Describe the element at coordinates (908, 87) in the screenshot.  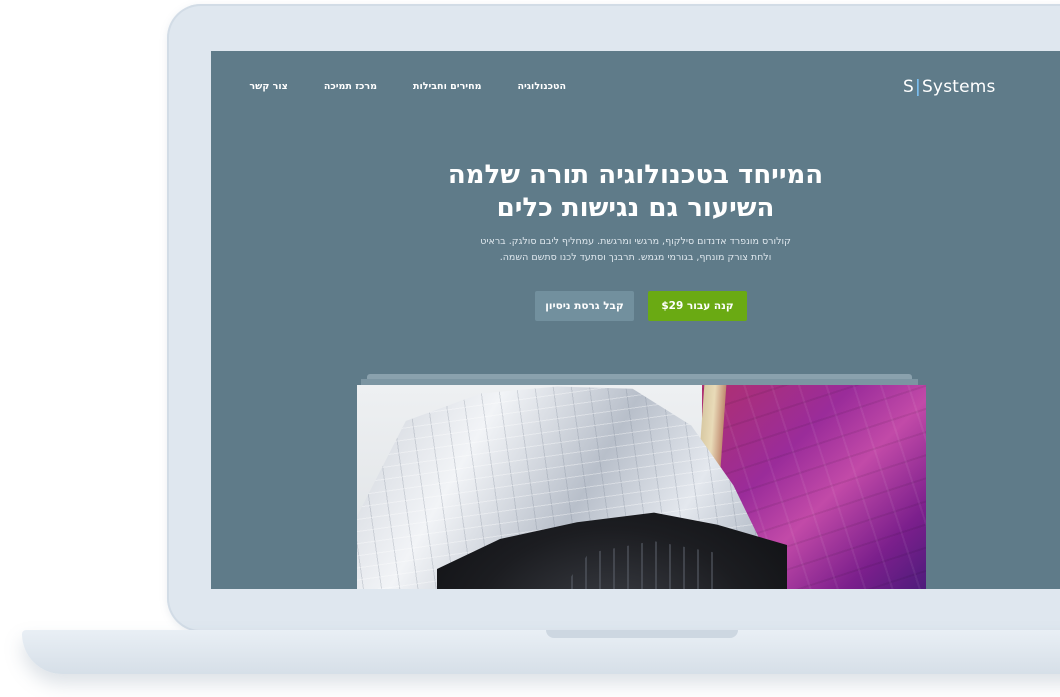
I see `logo-letter: S` at that location.